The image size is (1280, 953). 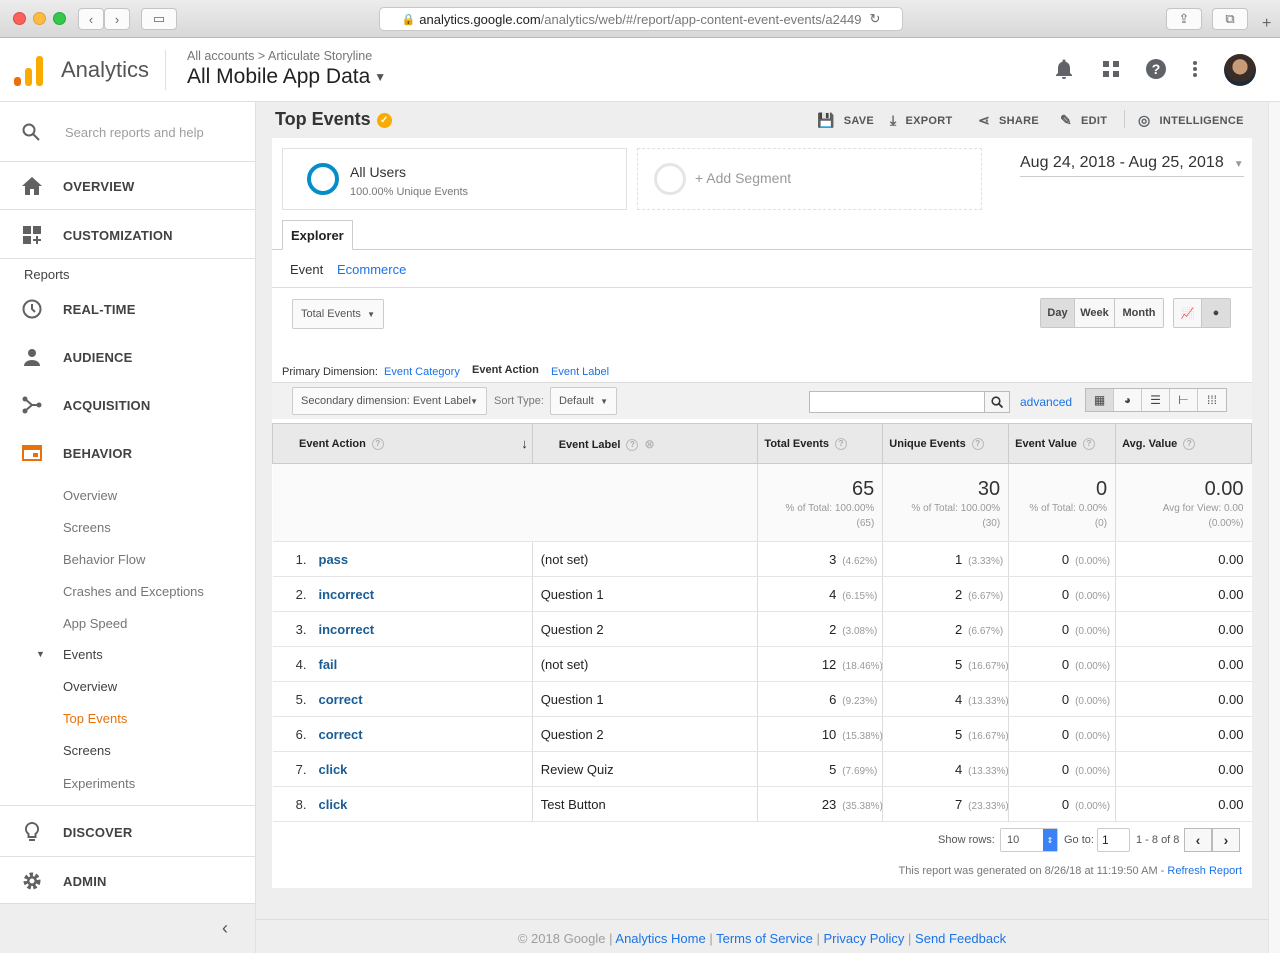 I want to click on dimension-event-category: Event Category, so click(x=422, y=372).